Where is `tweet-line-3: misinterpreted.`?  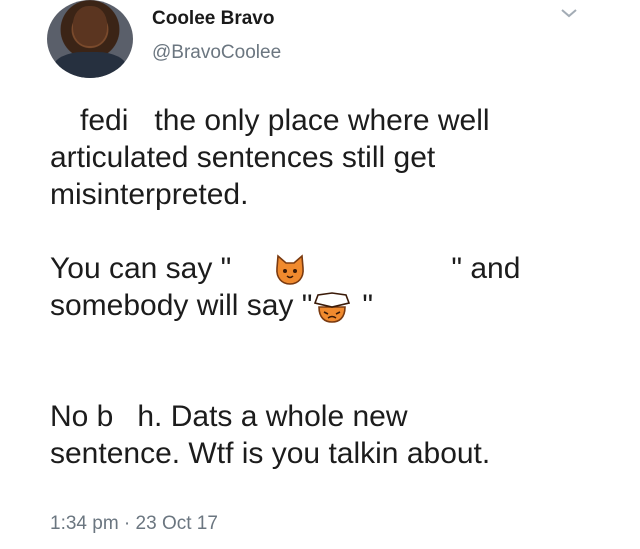 tweet-line-3: misinterpreted. is located at coordinates (149, 194).